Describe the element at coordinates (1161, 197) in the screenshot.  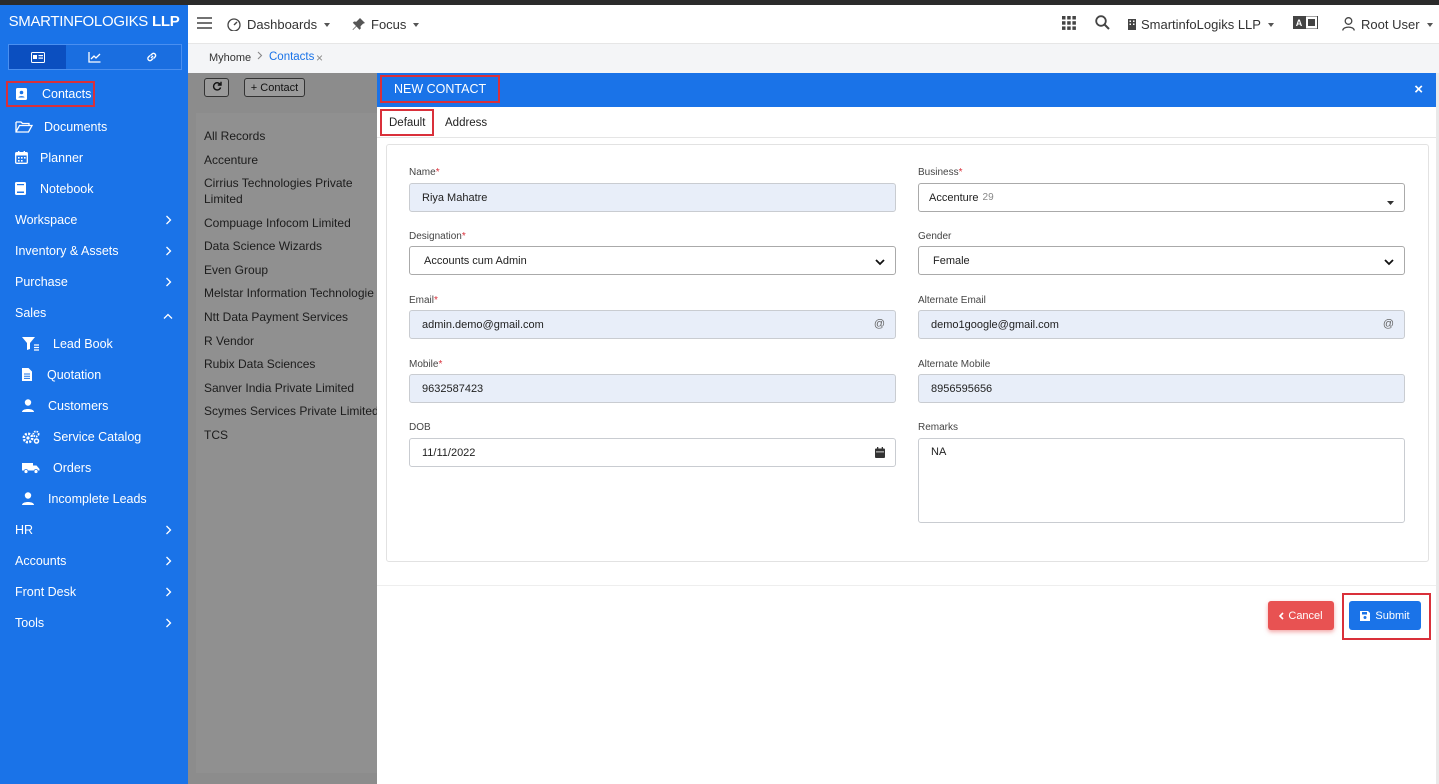
I see `business-select: Accenture 29` at that location.